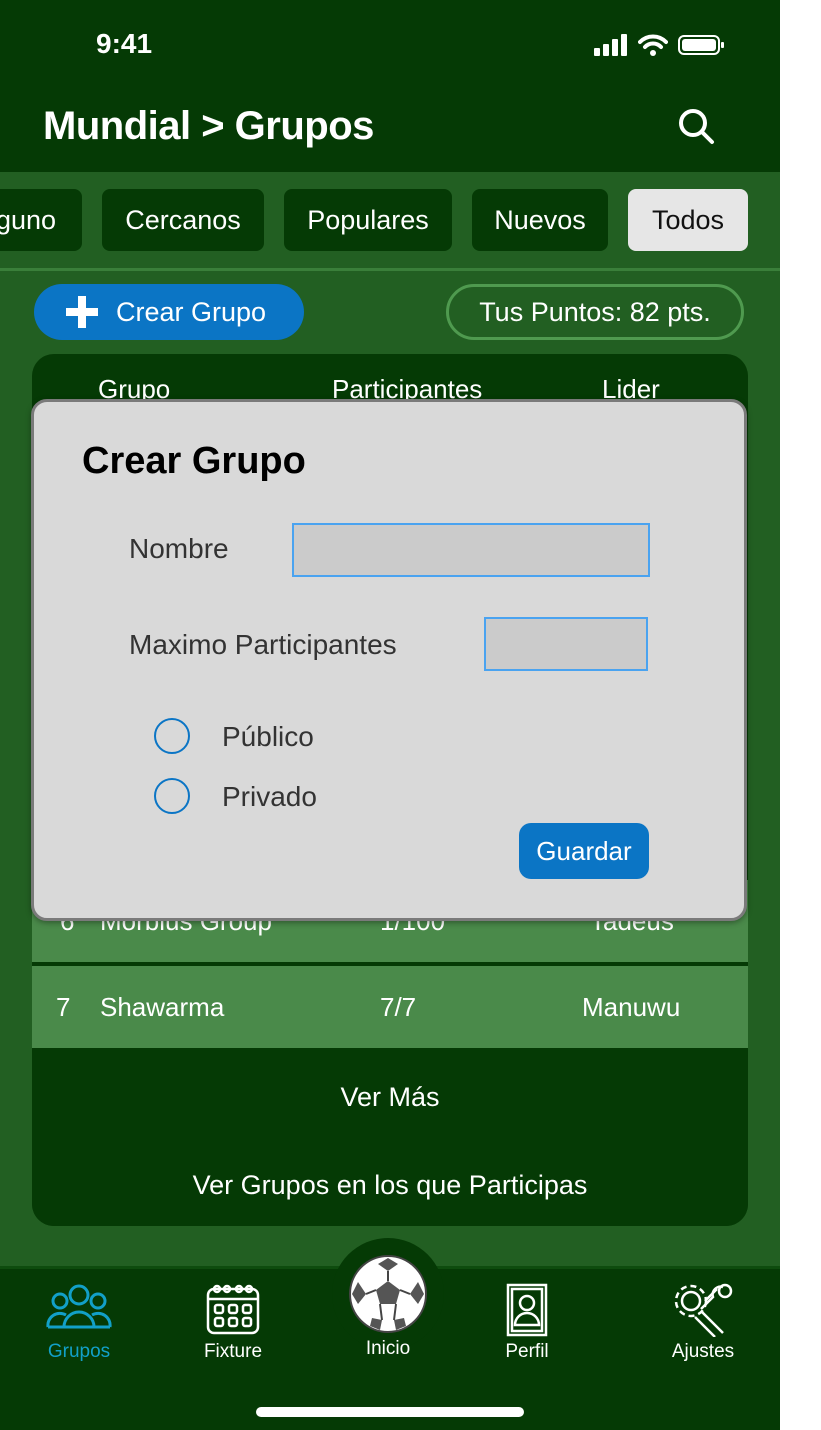  Describe the element at coordinates (233, 1351) in the screenshot. I see `tab-fixture-label: Fixture` at that location.